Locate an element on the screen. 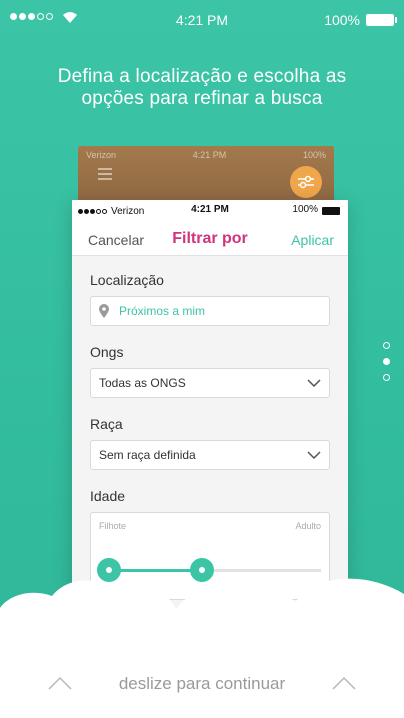  breed-label: Raça is located at coordinates (106, 424).